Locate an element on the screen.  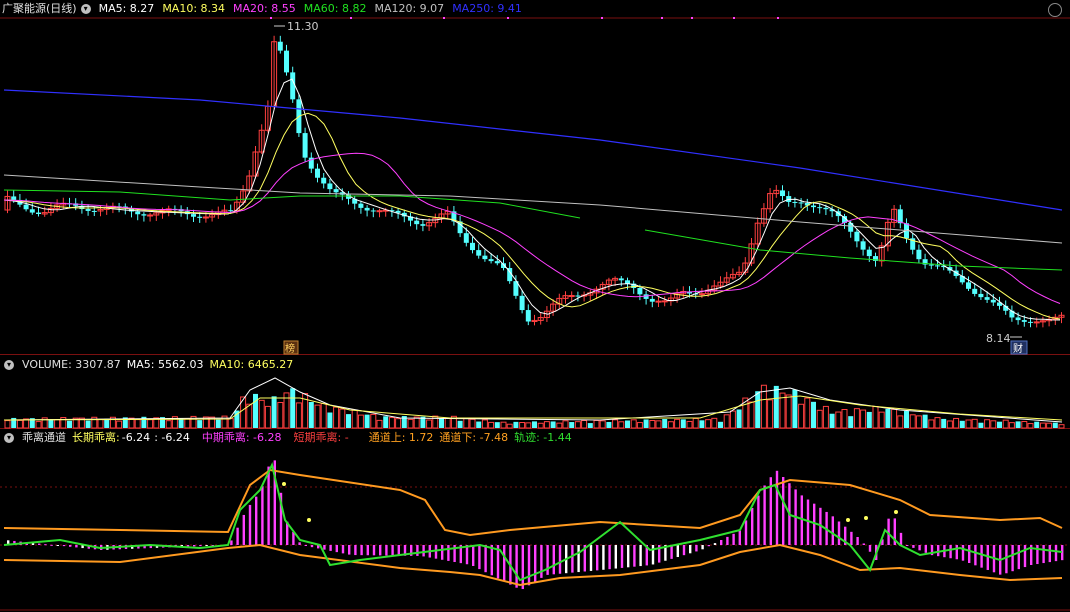
channel-lower-line is located at coordinates (533, 565).